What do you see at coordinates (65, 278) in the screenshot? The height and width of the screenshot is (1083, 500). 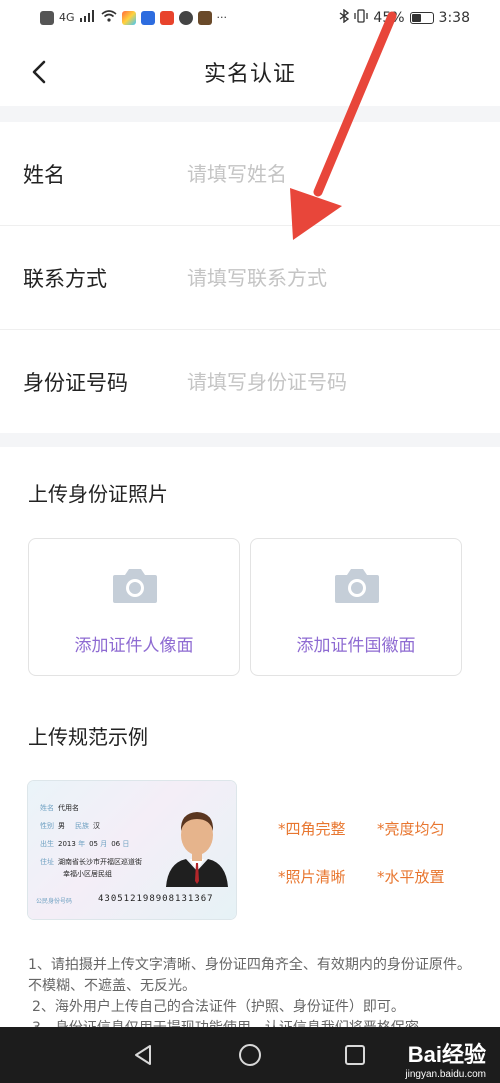 I see `contact-label: 联系方式` at bounding box center [65, 278].